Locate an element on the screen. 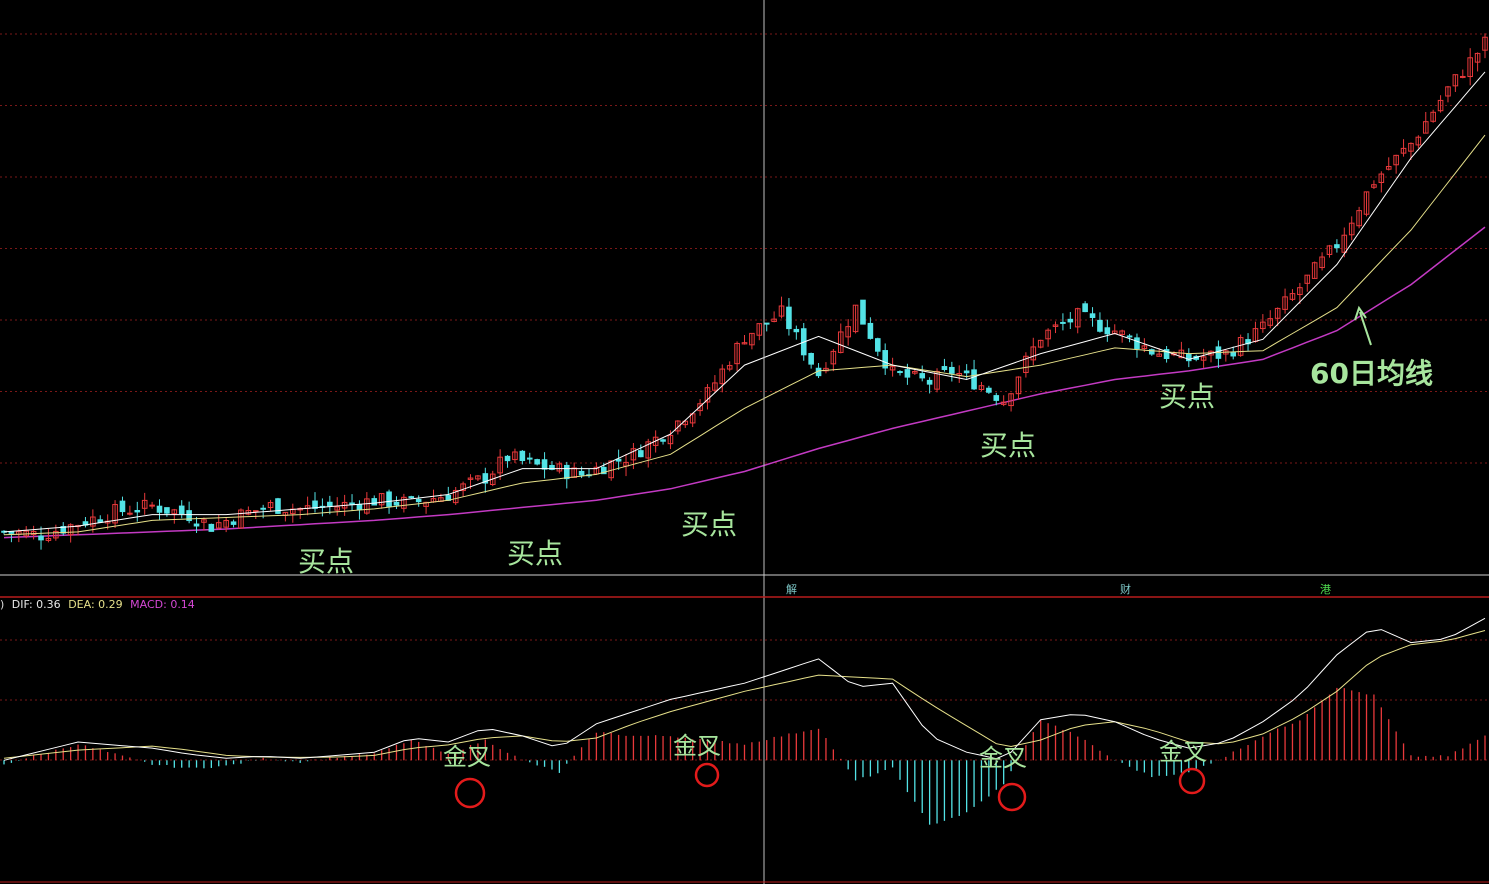 The width and height of the screenshot is (1489, 884). dea-value: DEA: 0.29 is located at coordinates (95, 604).